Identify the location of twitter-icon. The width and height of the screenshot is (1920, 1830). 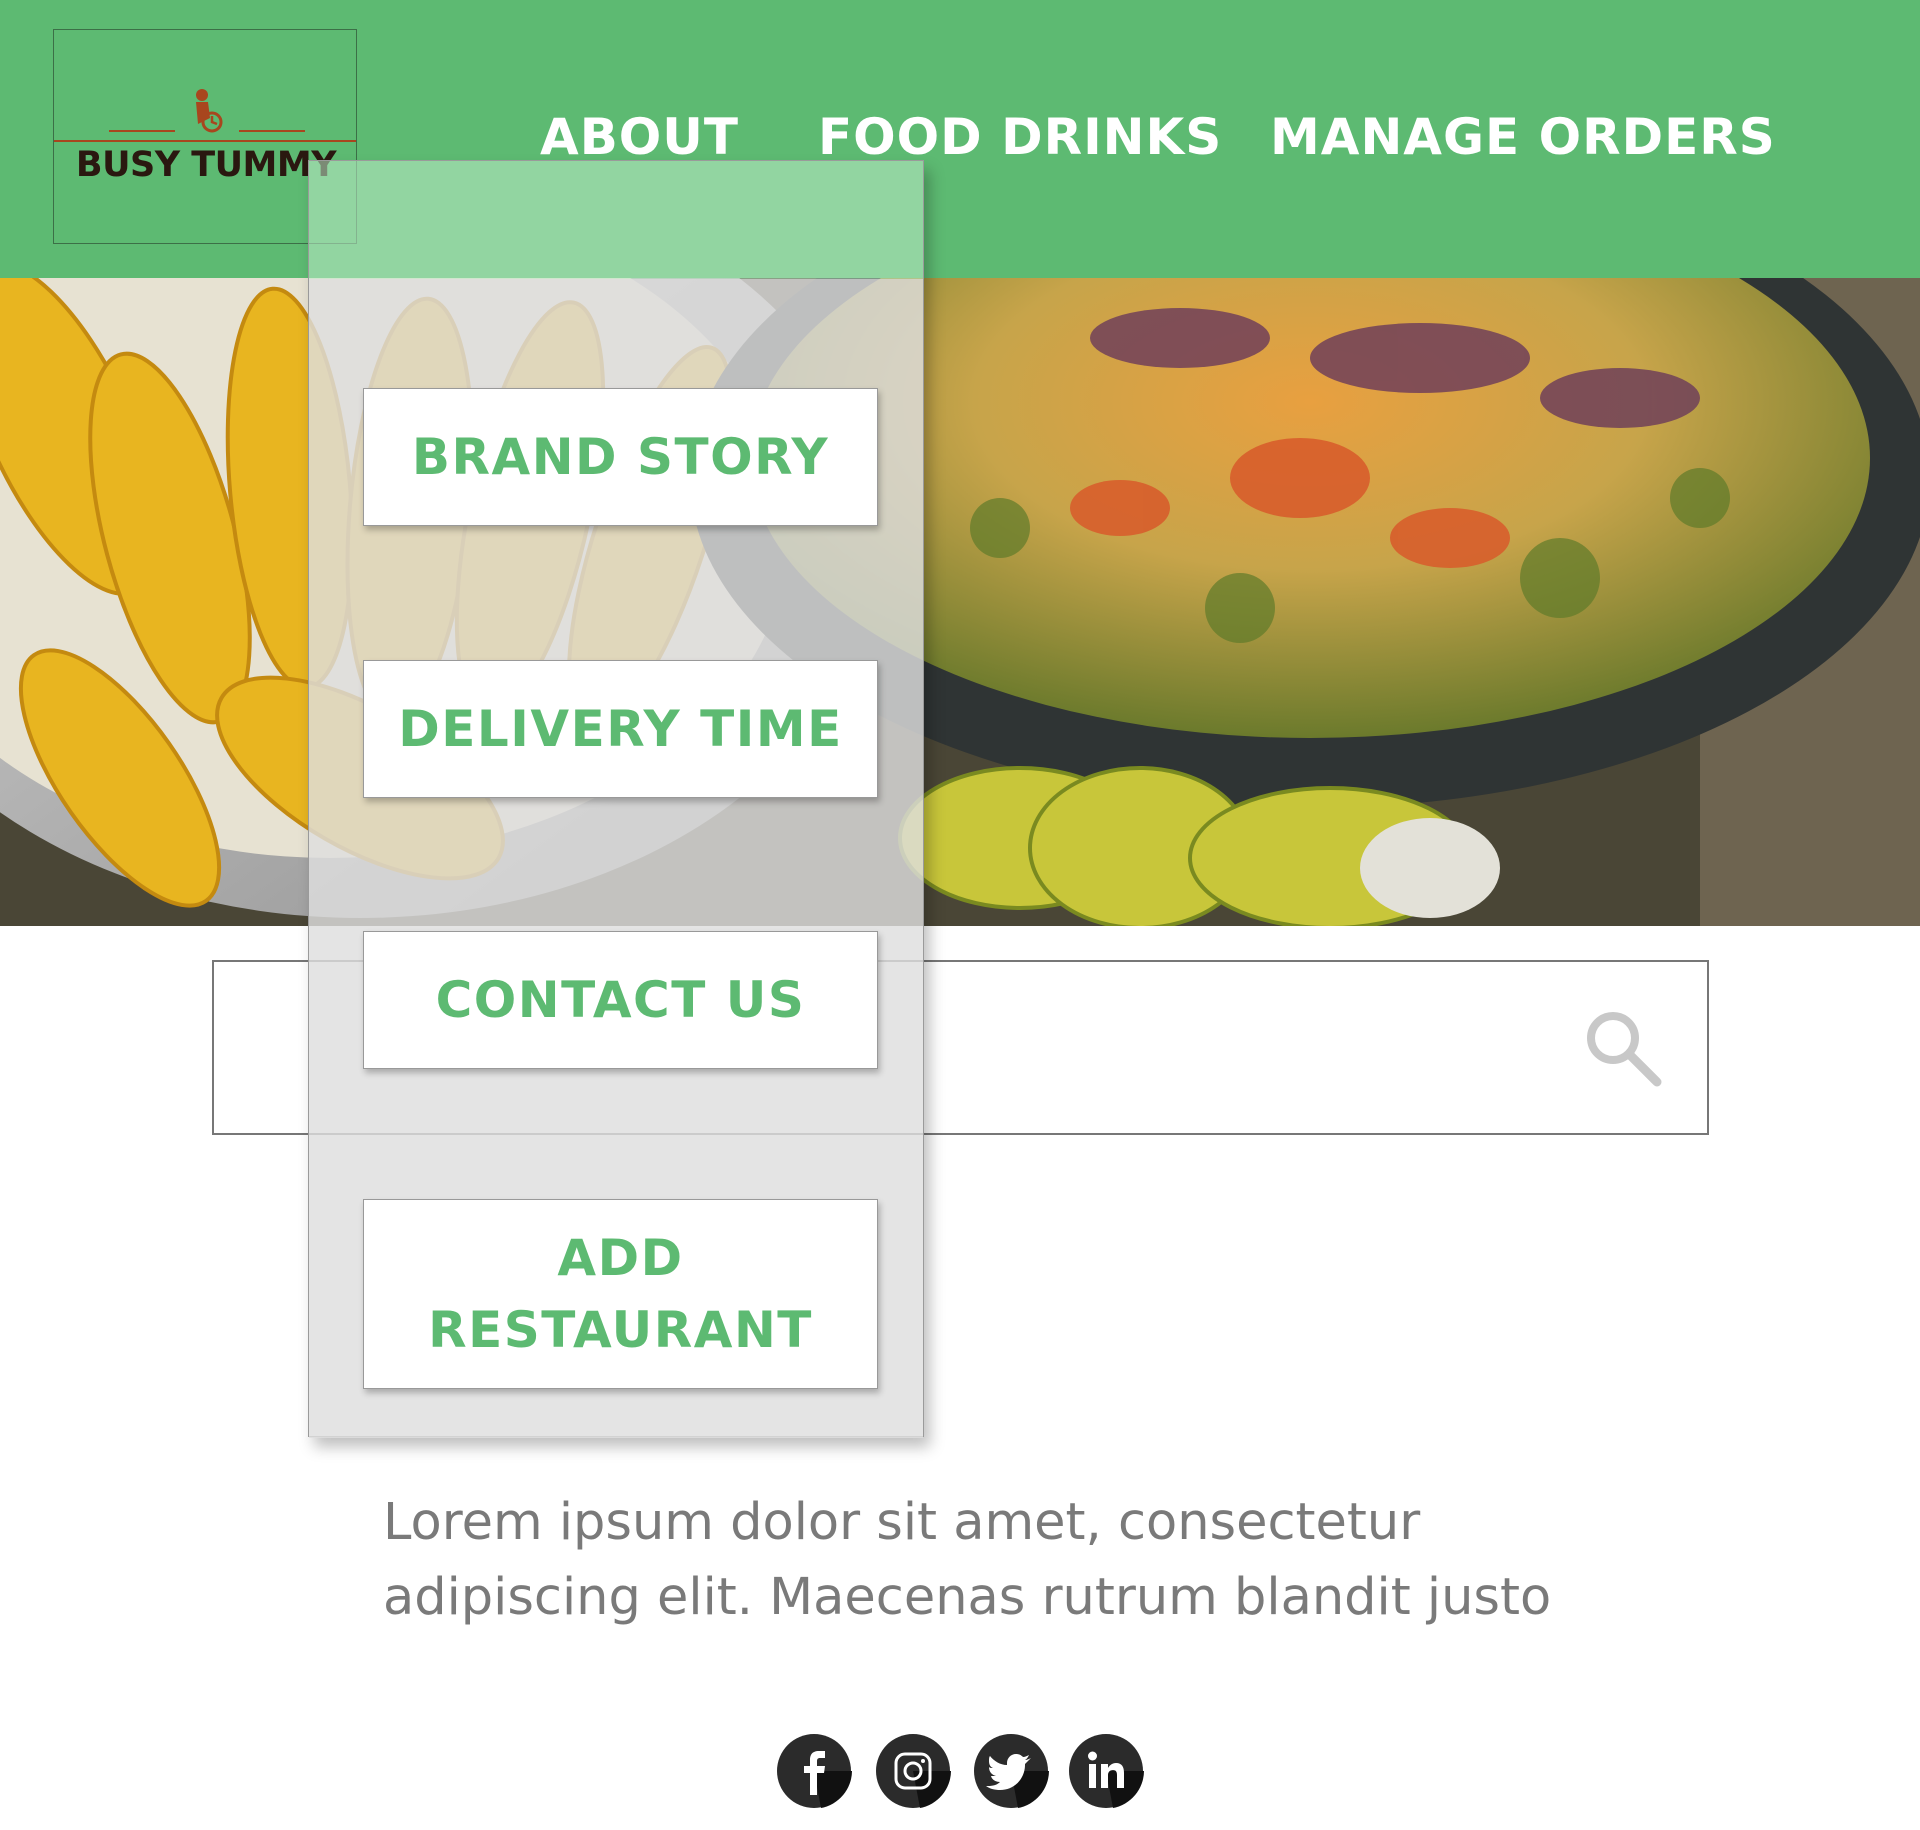
(1011, 1771).